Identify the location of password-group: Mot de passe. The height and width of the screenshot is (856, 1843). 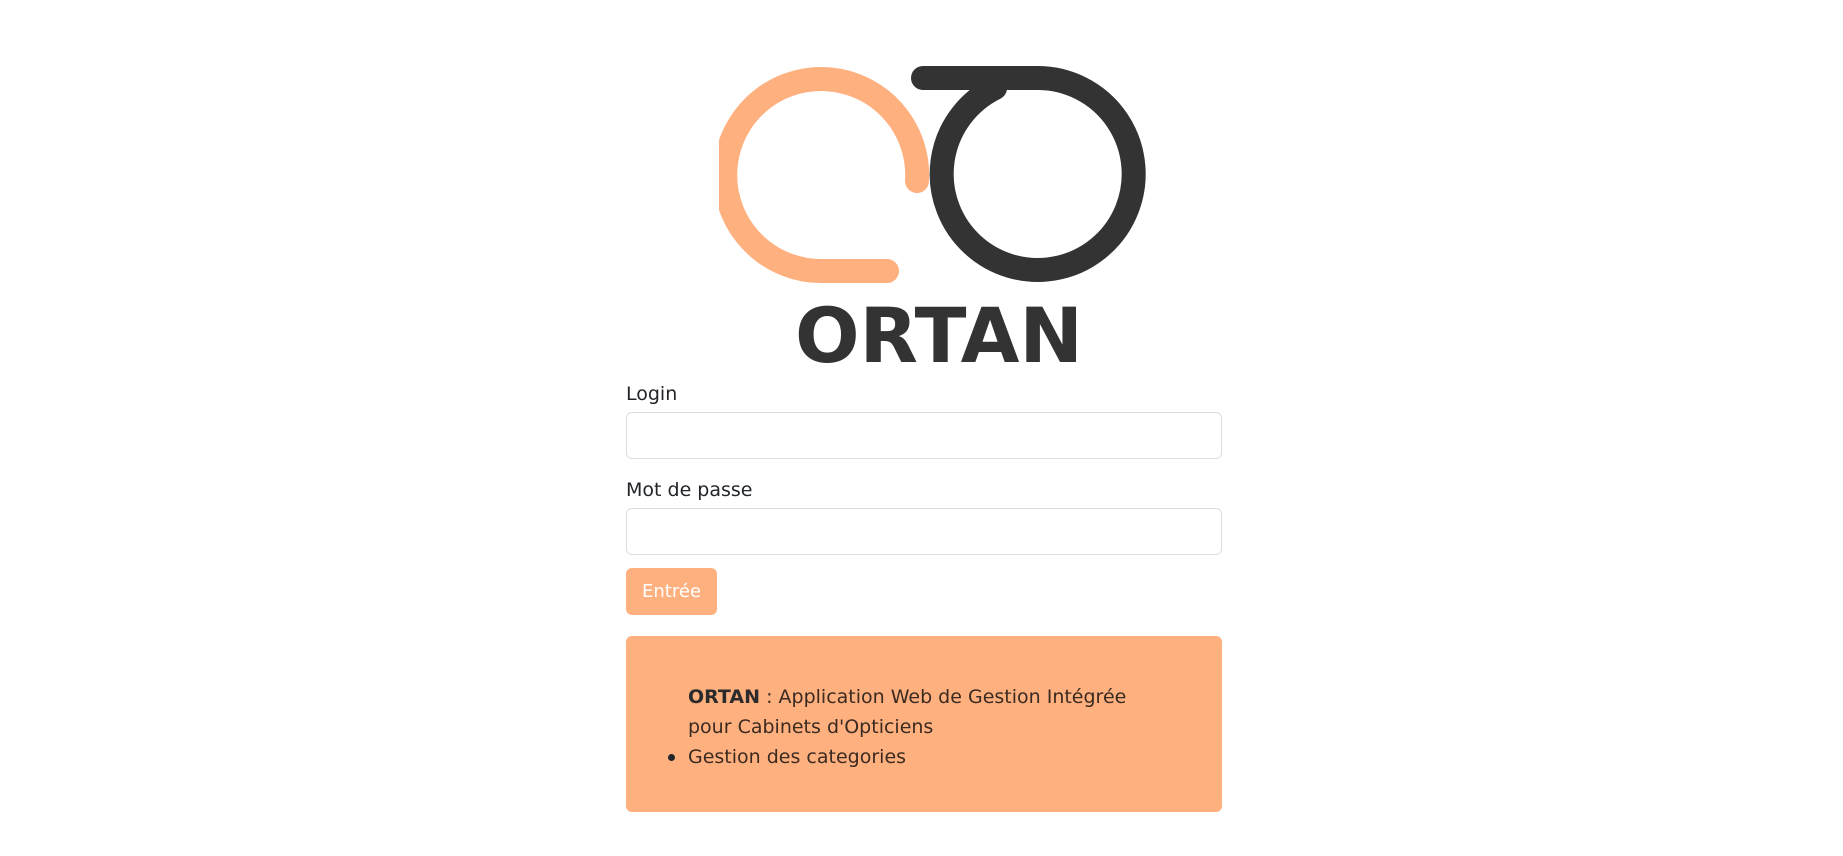
(924, 516).